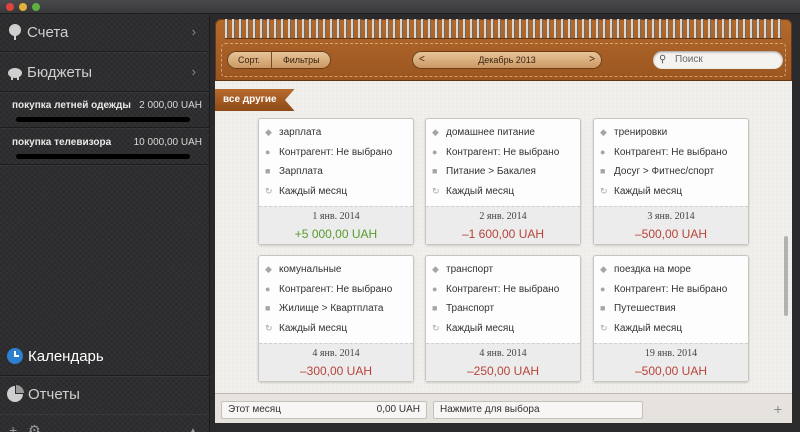 The height and width of the screenshot is (432, 800). I want to click on bottom-bar: Этот месяц 0,00 UAH Нажмите для выбора +, so click(503, 408).